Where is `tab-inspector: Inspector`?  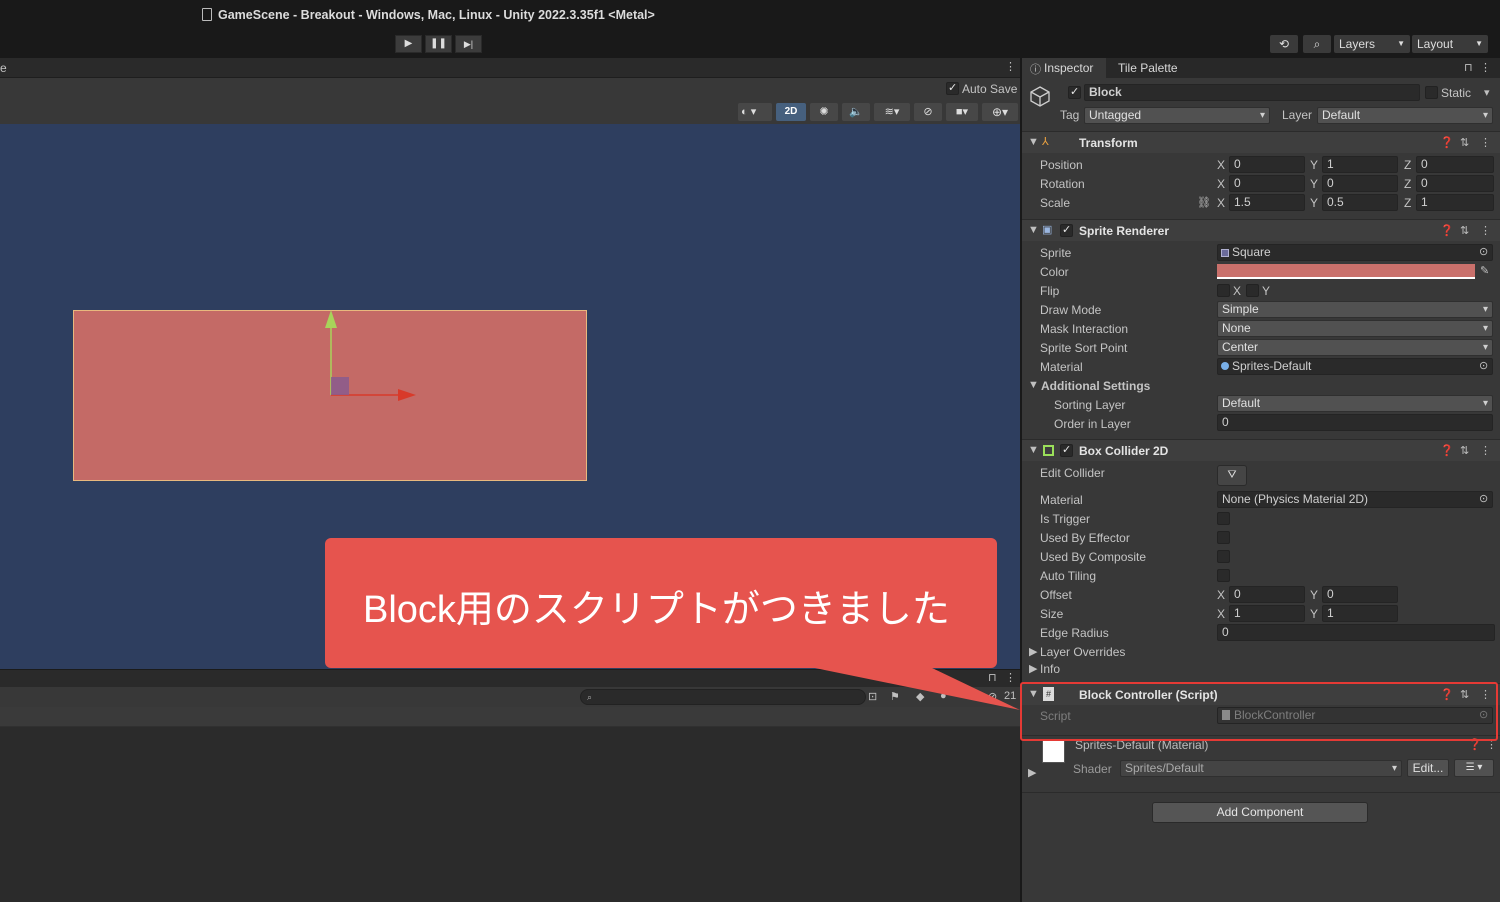 tab-inspector: Inspector is located at coordinates (1068, 68).